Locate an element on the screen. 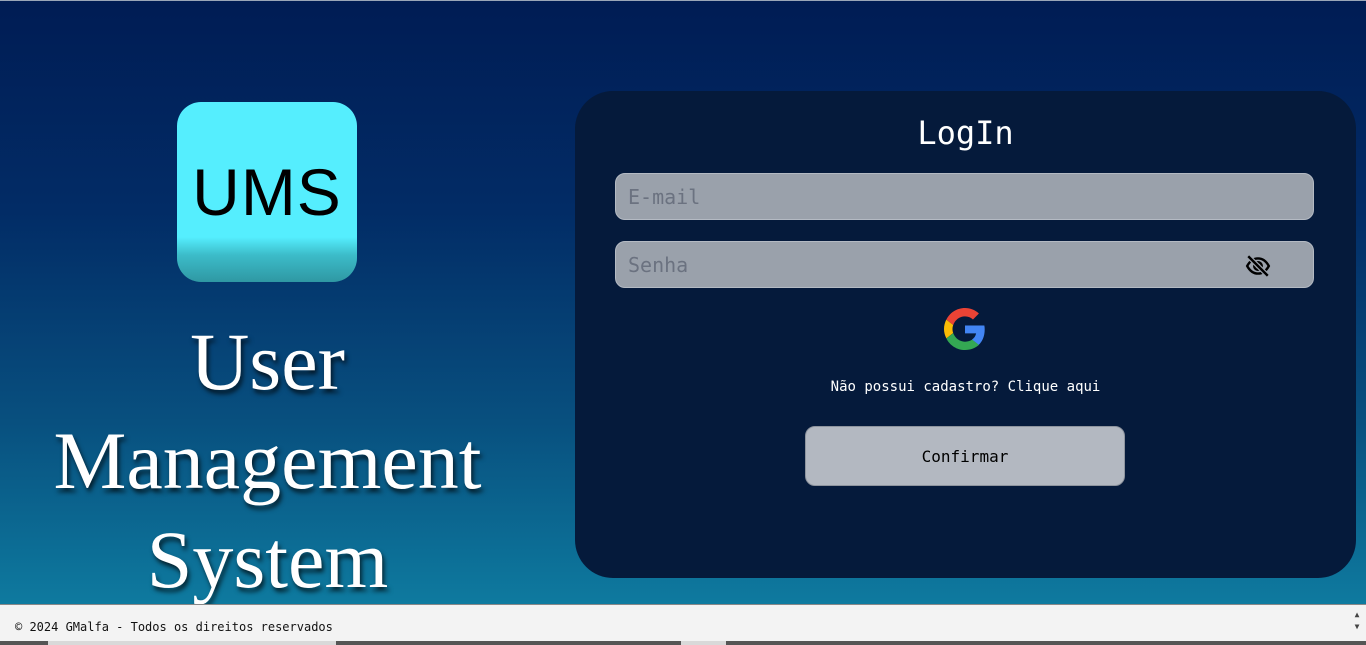 This screenshot has height=645, width=1366. brand-title-line: System is located at coordinates (267, 559).